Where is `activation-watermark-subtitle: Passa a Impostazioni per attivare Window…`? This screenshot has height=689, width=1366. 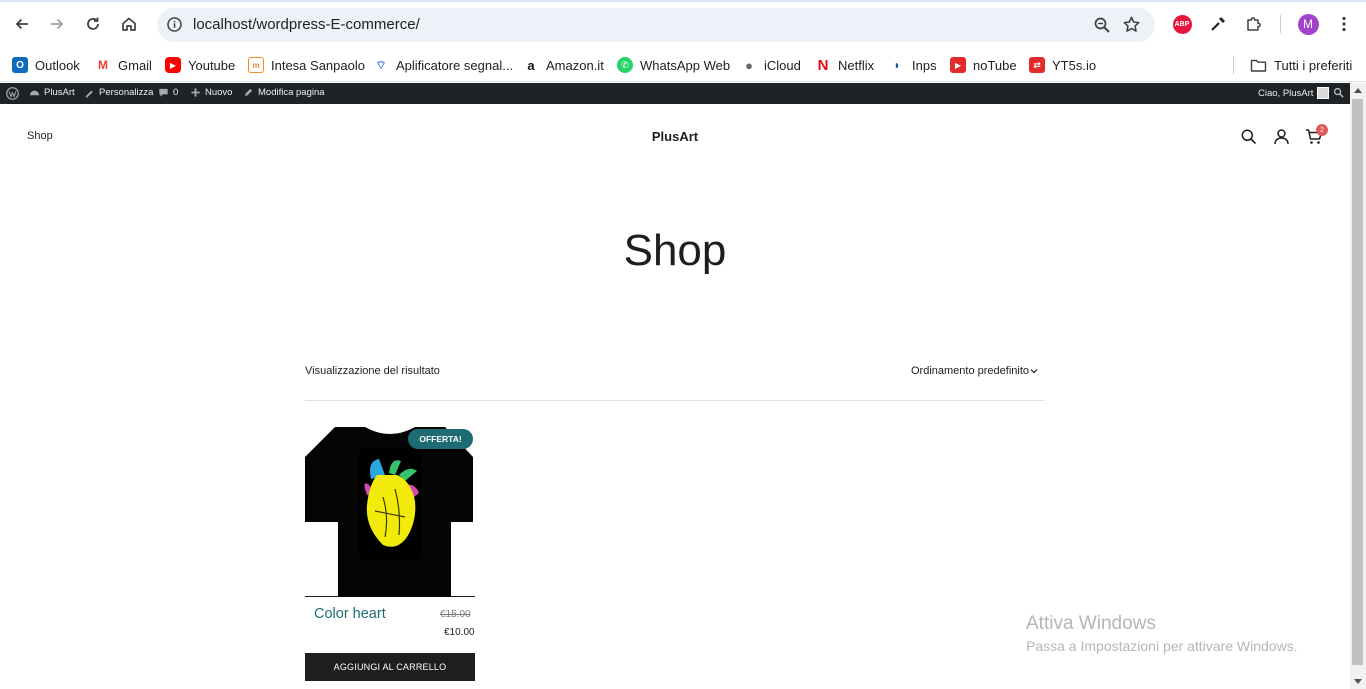
activation-watermark-subtitle: Passa a Impostazioni per attivare Window… is located at coordinates (1162, 646).